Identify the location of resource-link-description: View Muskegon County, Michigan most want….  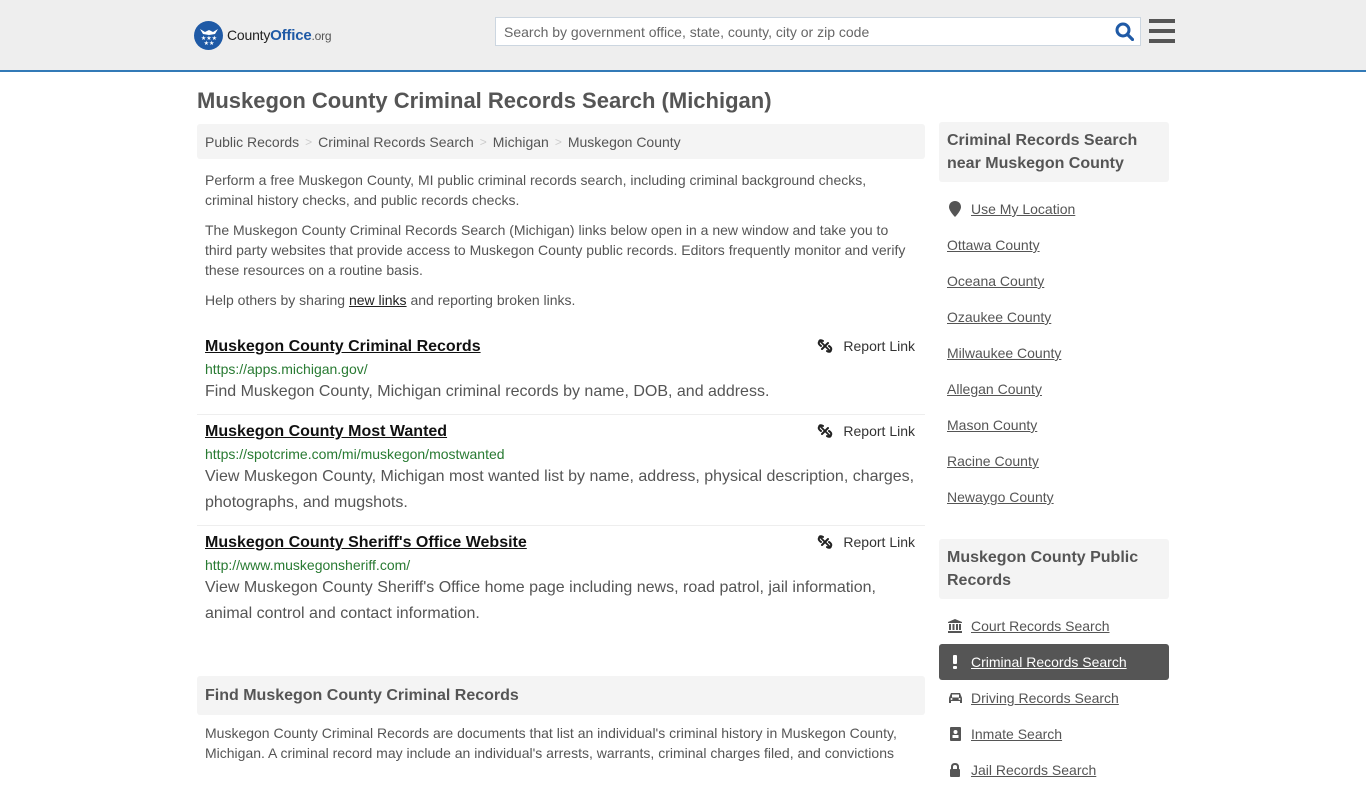
(560, 489).